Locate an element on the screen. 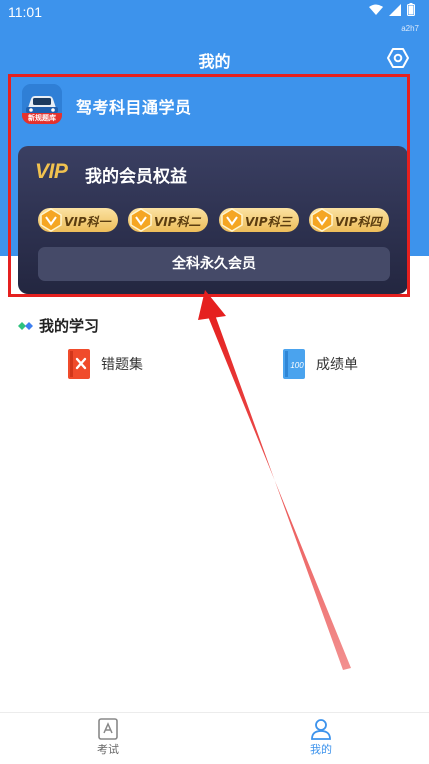 This screenshot has width=429, height=764. tab-mine: 我的 is located at coordinates (321, 738).